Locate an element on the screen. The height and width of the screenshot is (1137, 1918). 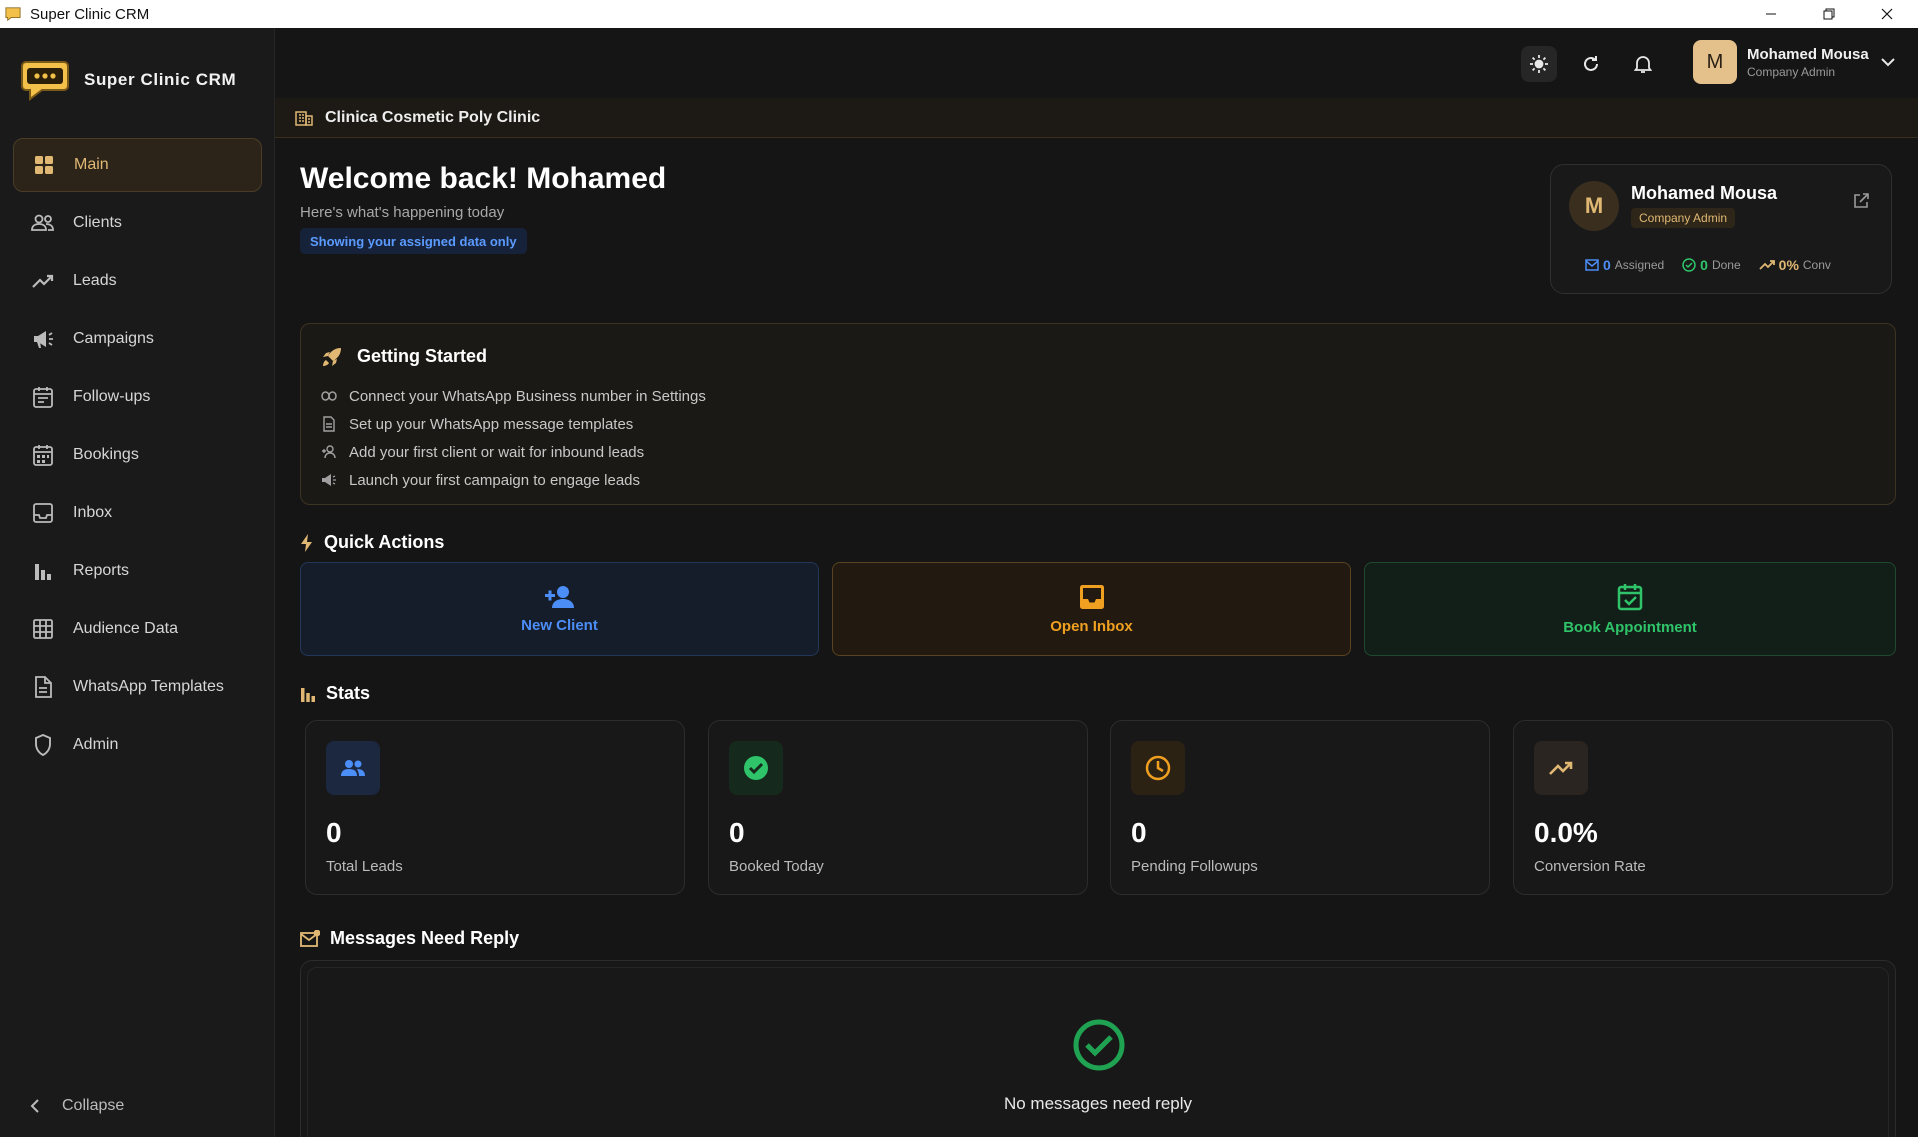
notifications-button is located at coordinates (1643, 64).